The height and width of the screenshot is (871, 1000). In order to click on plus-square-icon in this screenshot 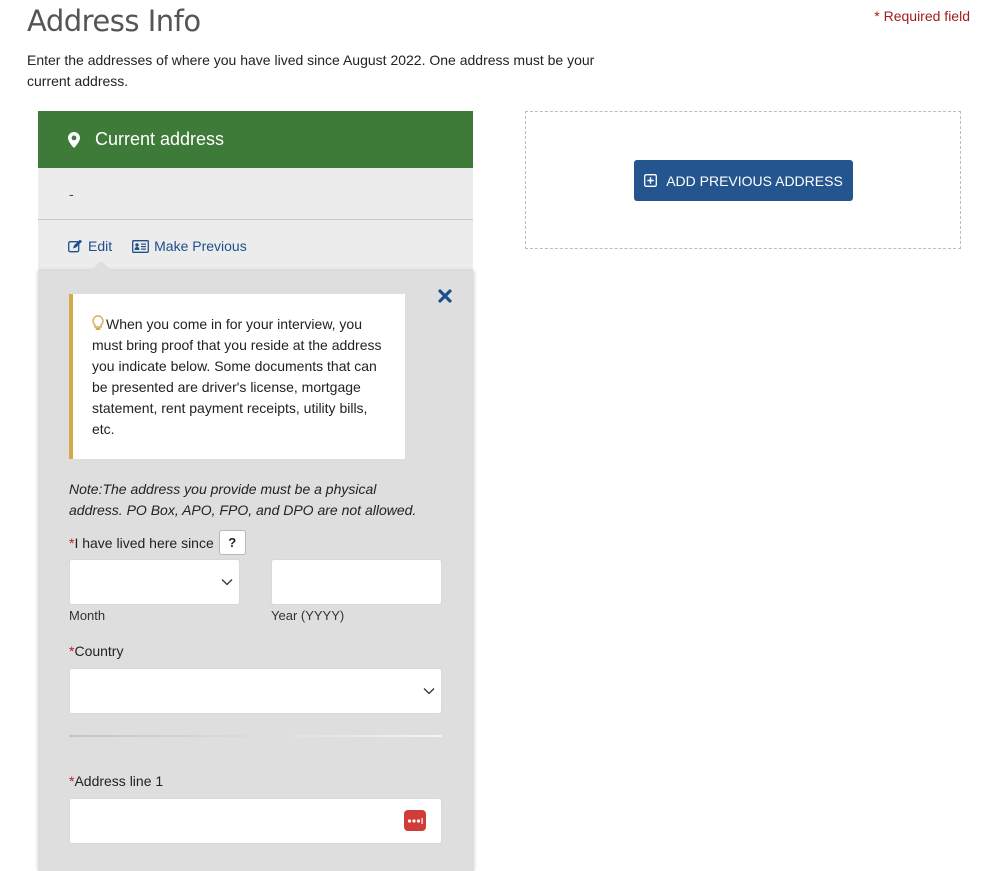, I will do `click(651, 180)`.